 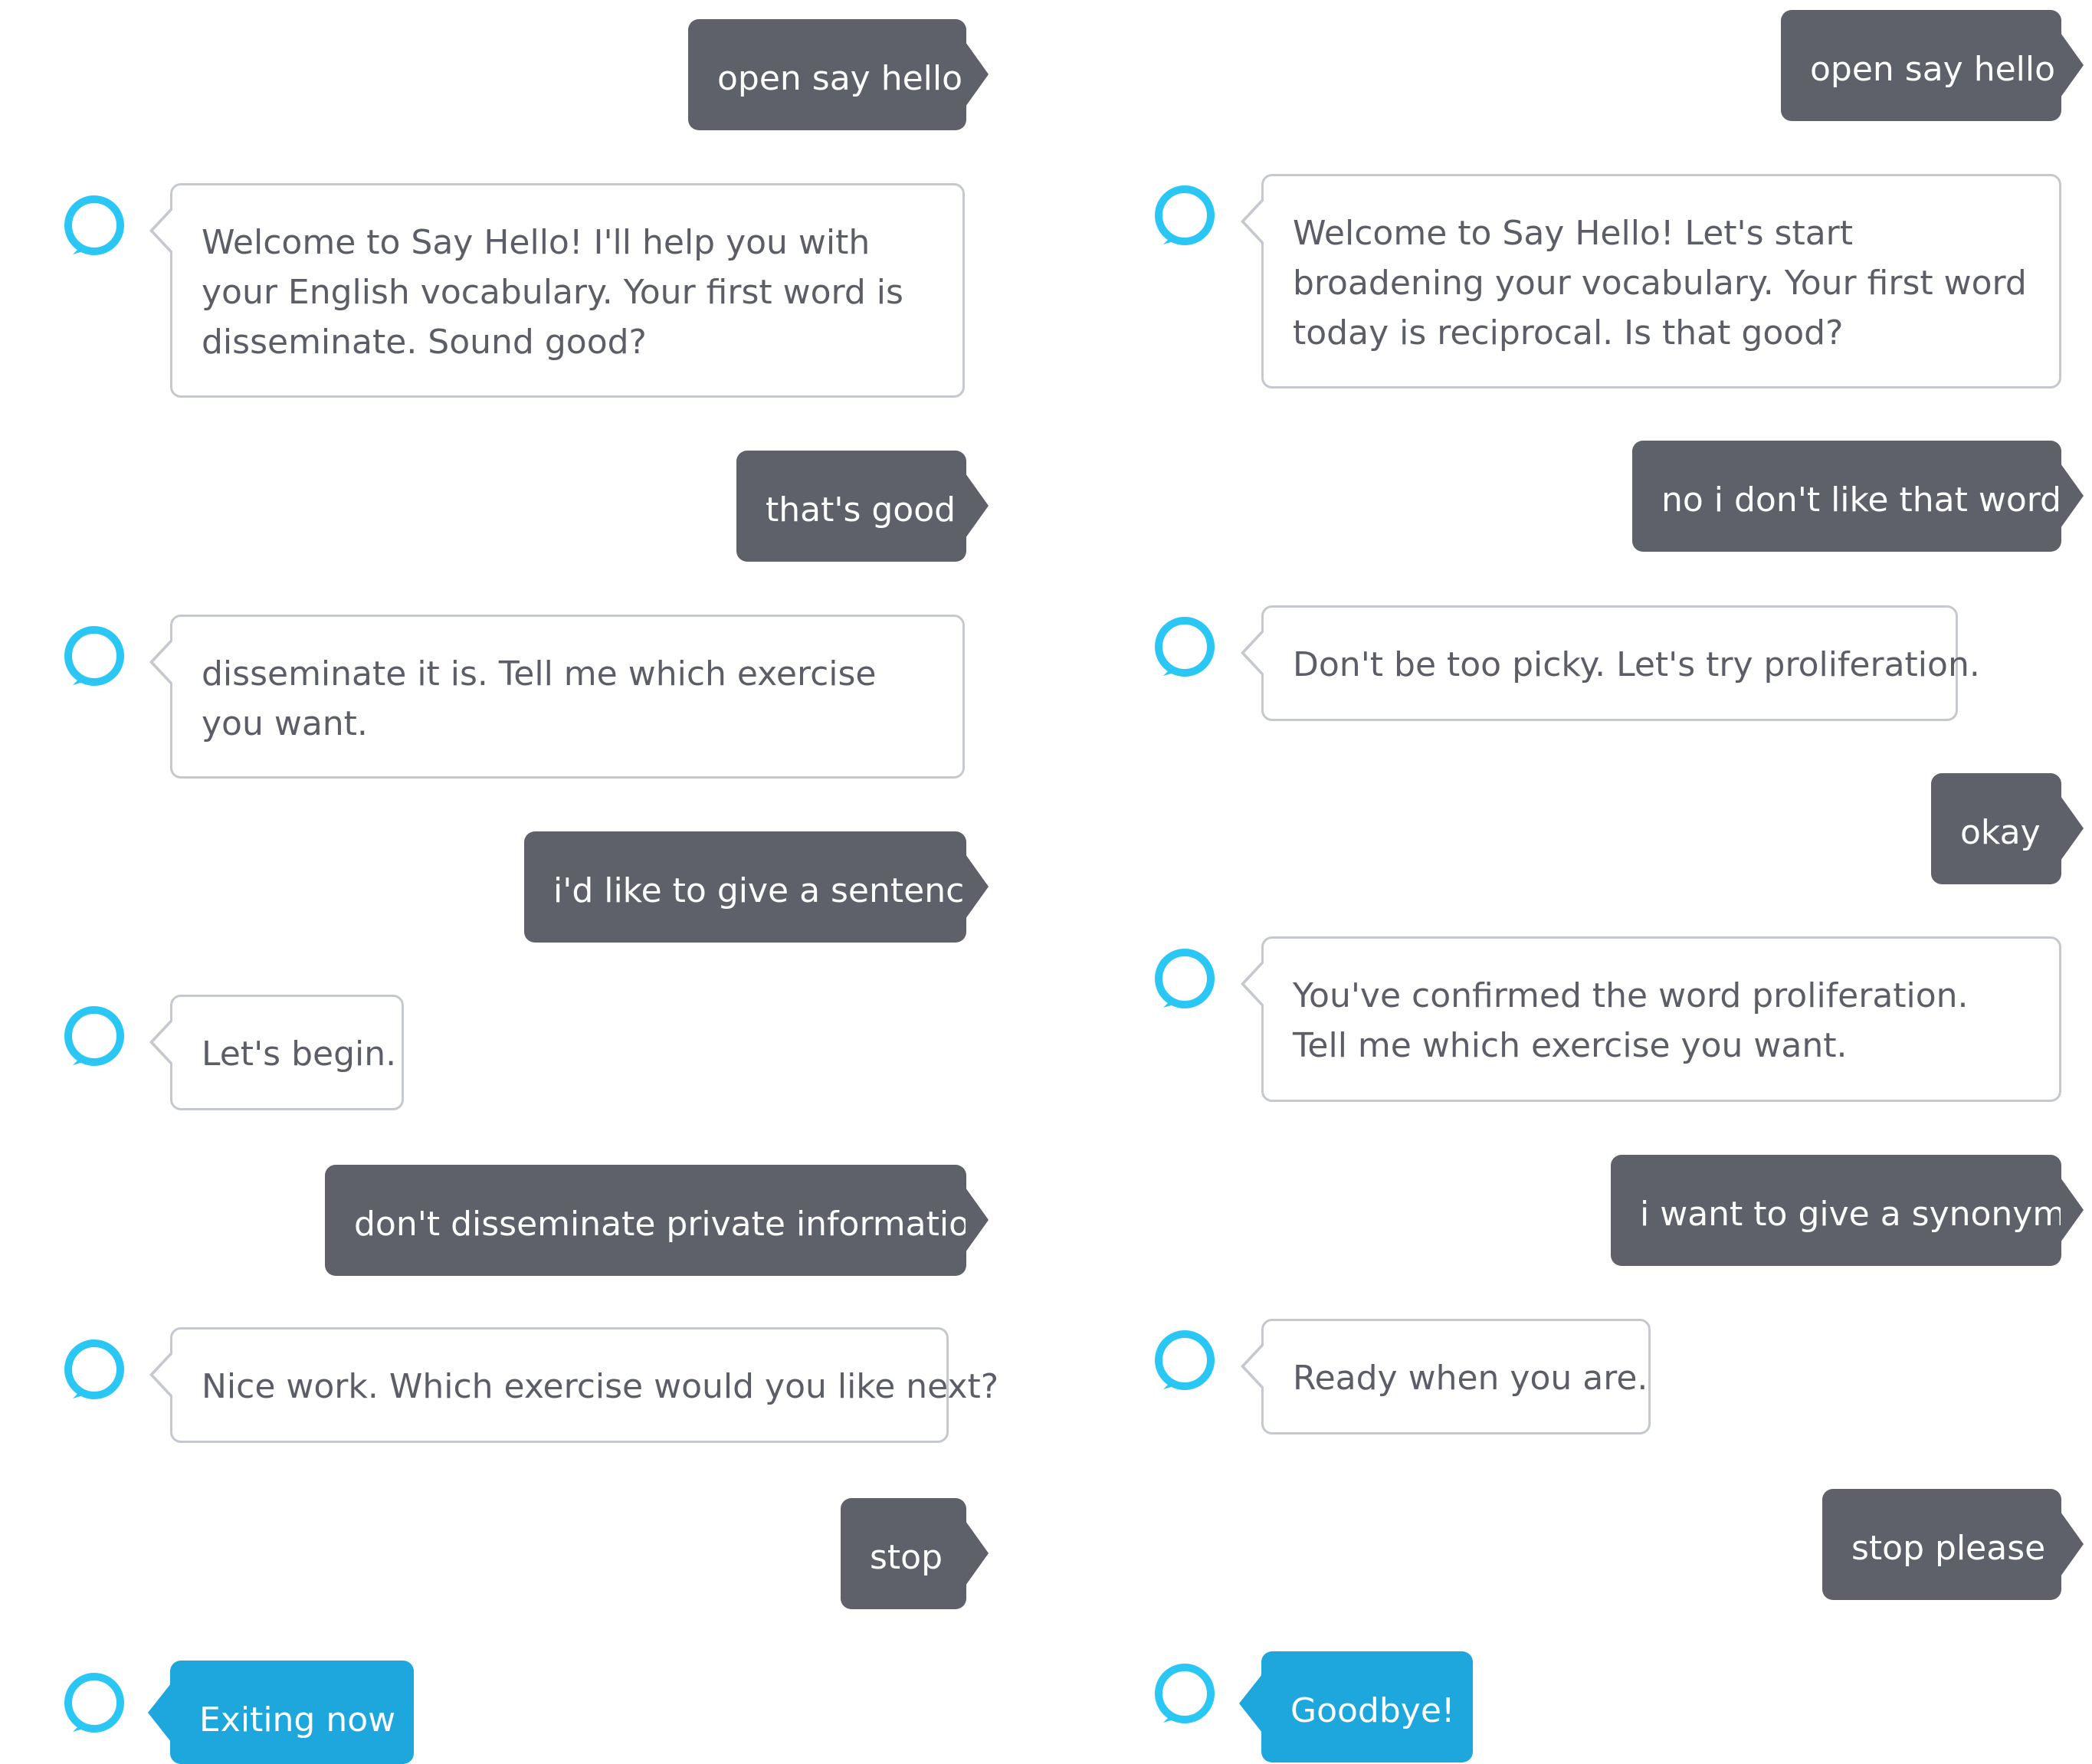 I want to click on user-message: okay, so click(x=2008, y=828).